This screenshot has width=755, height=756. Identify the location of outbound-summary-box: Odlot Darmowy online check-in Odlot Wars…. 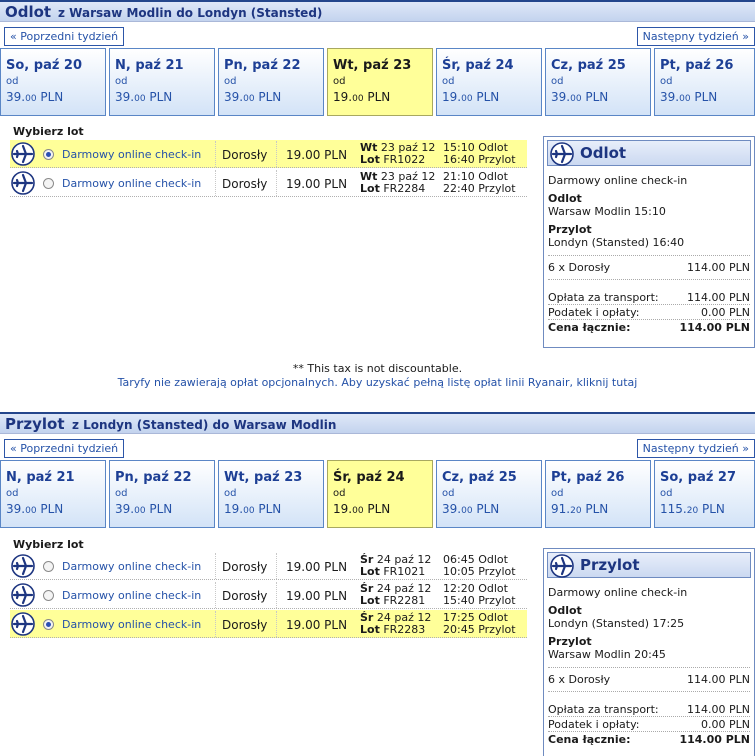
(649, 242).